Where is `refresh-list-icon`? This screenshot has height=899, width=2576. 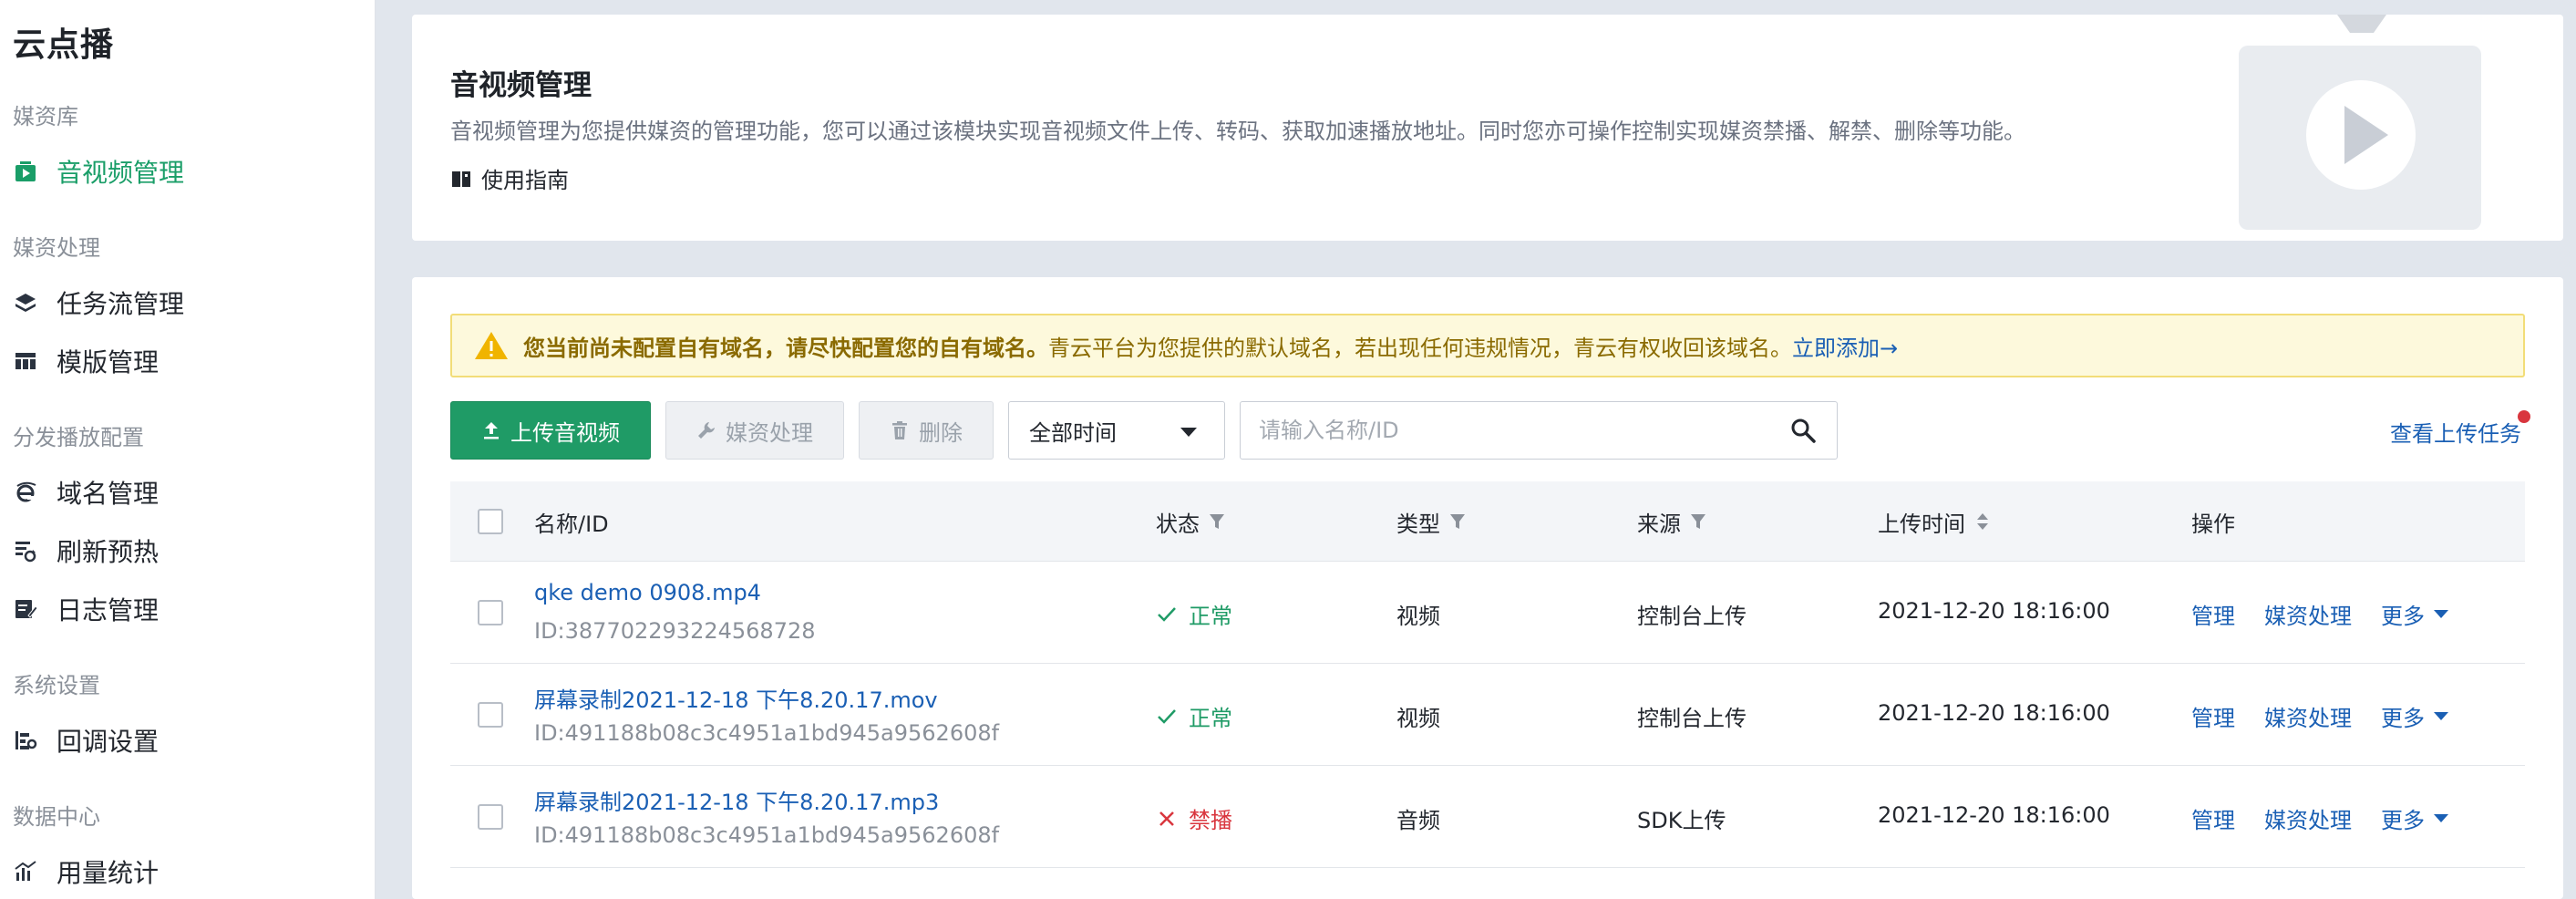
refresh-list-icon is located at coordinates (25, 550).